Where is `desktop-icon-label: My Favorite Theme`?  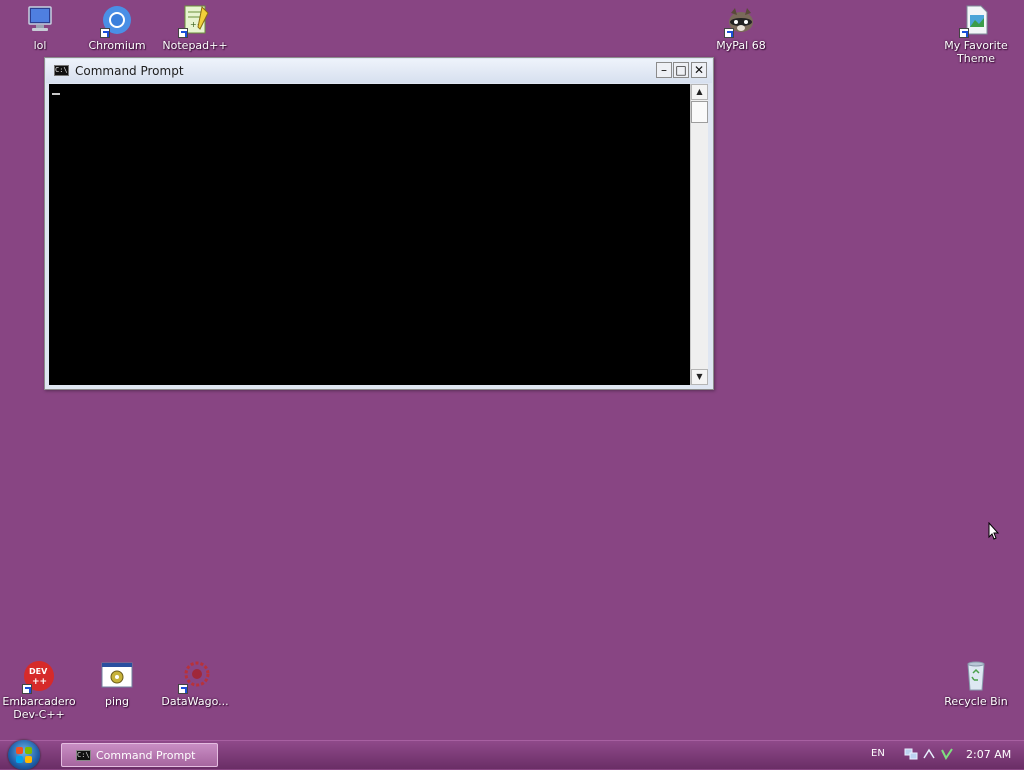 desktop-icon-label: My Favorite Theme is located at coordinates (976, 52).